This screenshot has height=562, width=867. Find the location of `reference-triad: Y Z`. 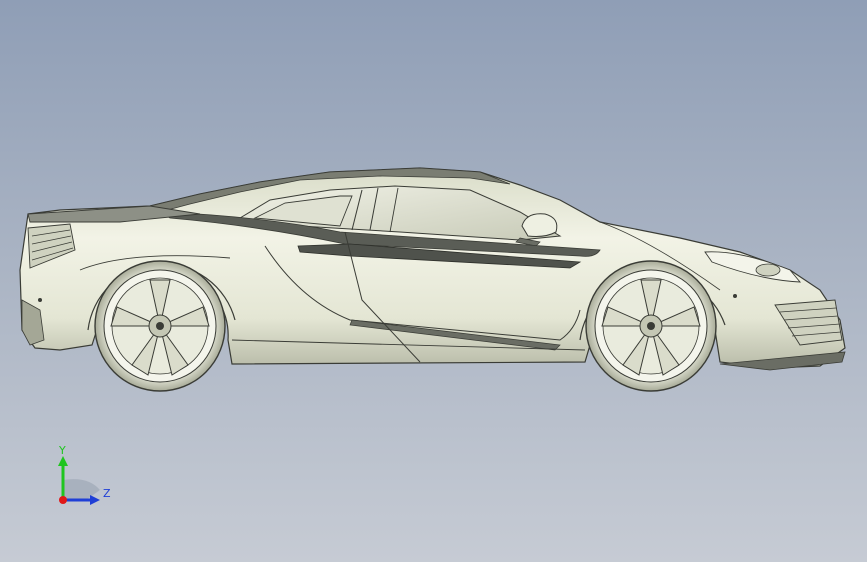

reference-triad: Y Z is located at coordinates (84, 474).